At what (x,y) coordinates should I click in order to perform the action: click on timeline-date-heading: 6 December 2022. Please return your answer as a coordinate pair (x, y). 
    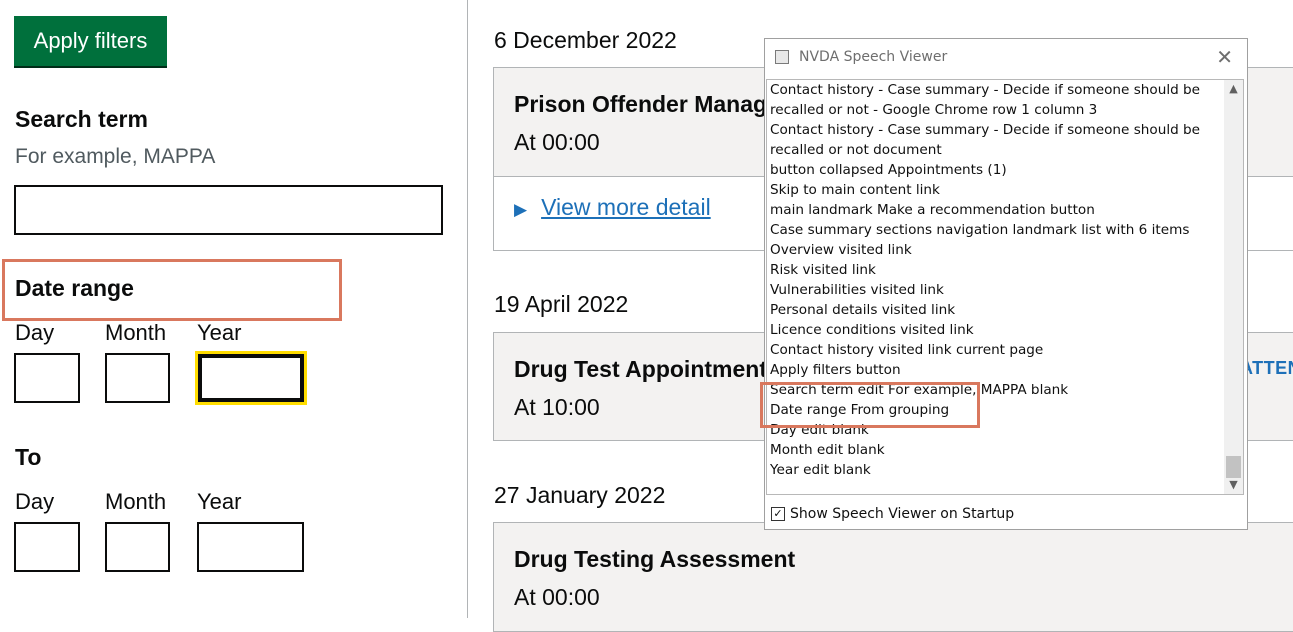
    Looking at the image, I should click on (585, 40).